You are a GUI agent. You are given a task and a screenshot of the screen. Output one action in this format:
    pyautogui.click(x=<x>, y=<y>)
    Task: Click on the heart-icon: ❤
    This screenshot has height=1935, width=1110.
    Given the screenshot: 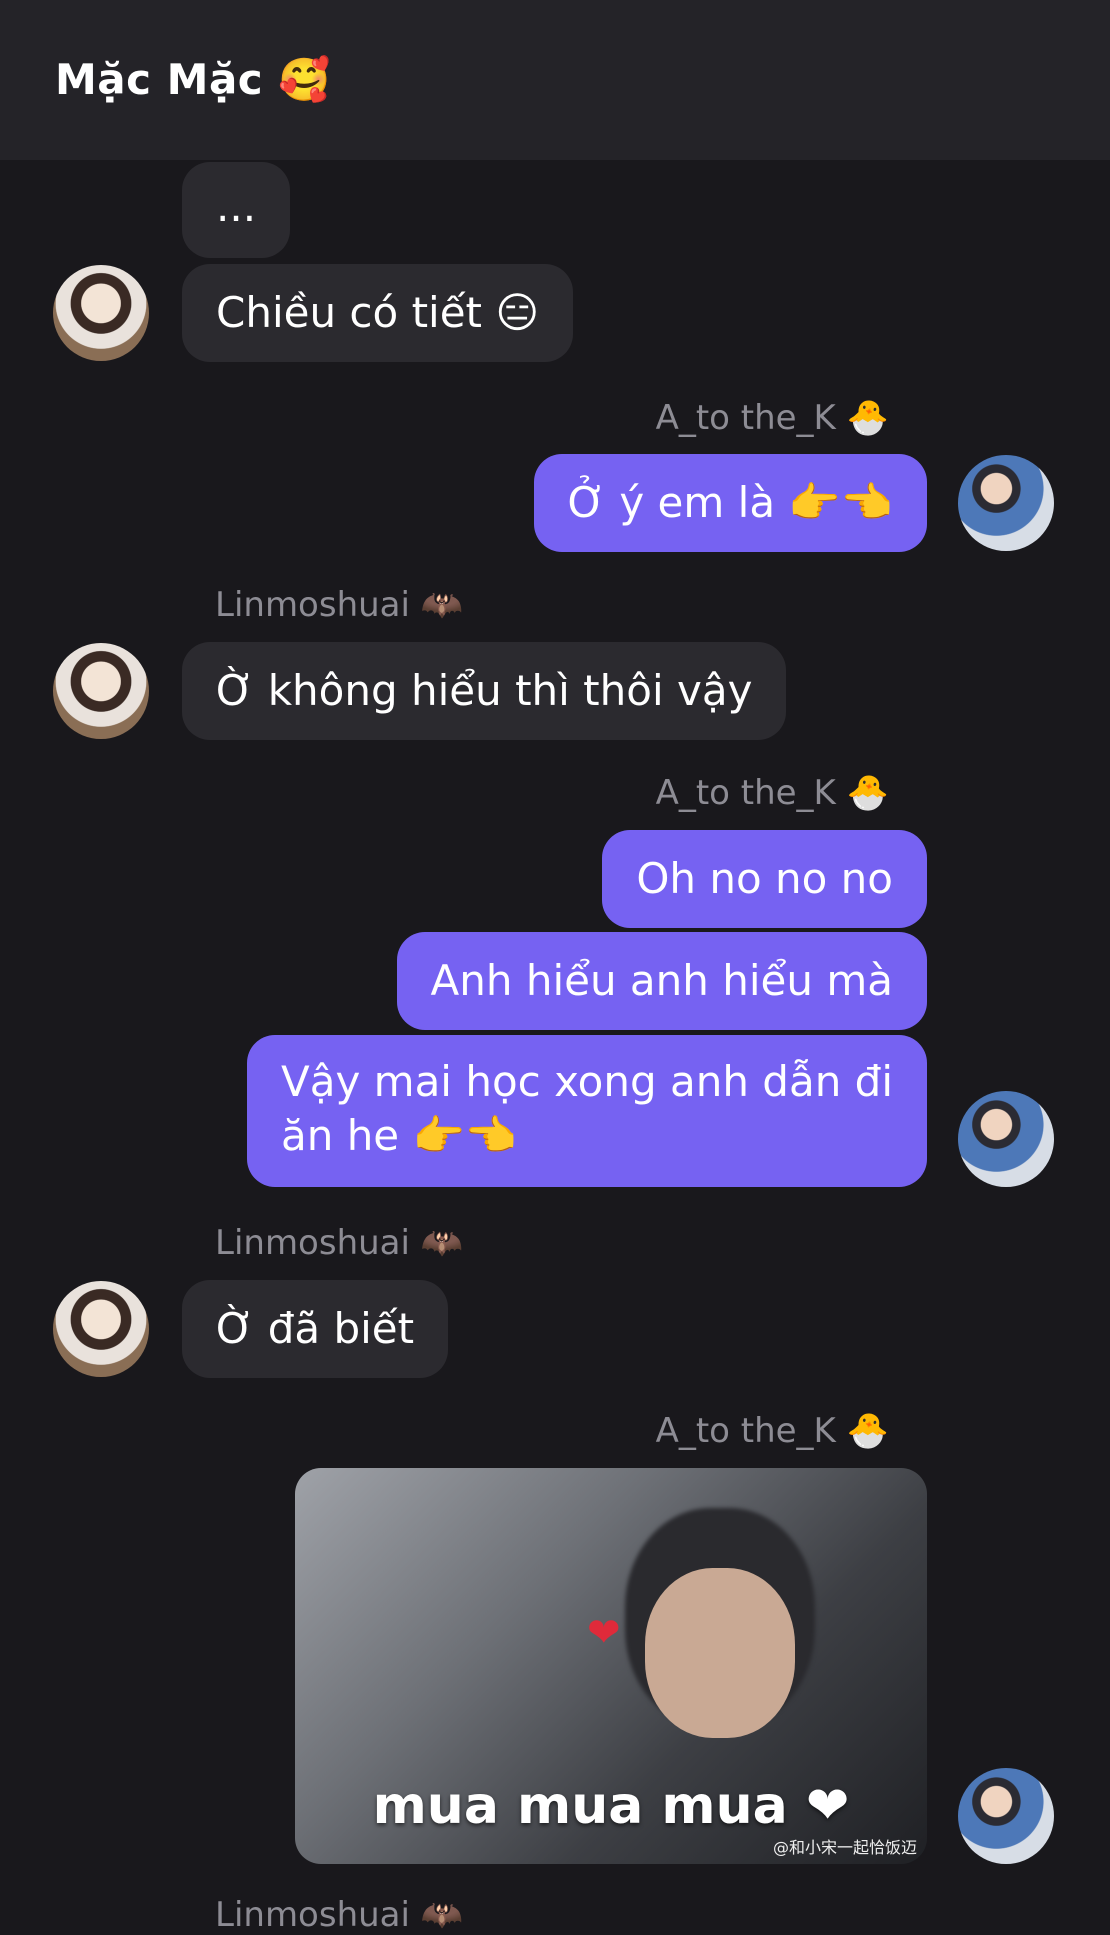 What is the action you would take?
    pyautogui.click(x=604, y=1633)
    